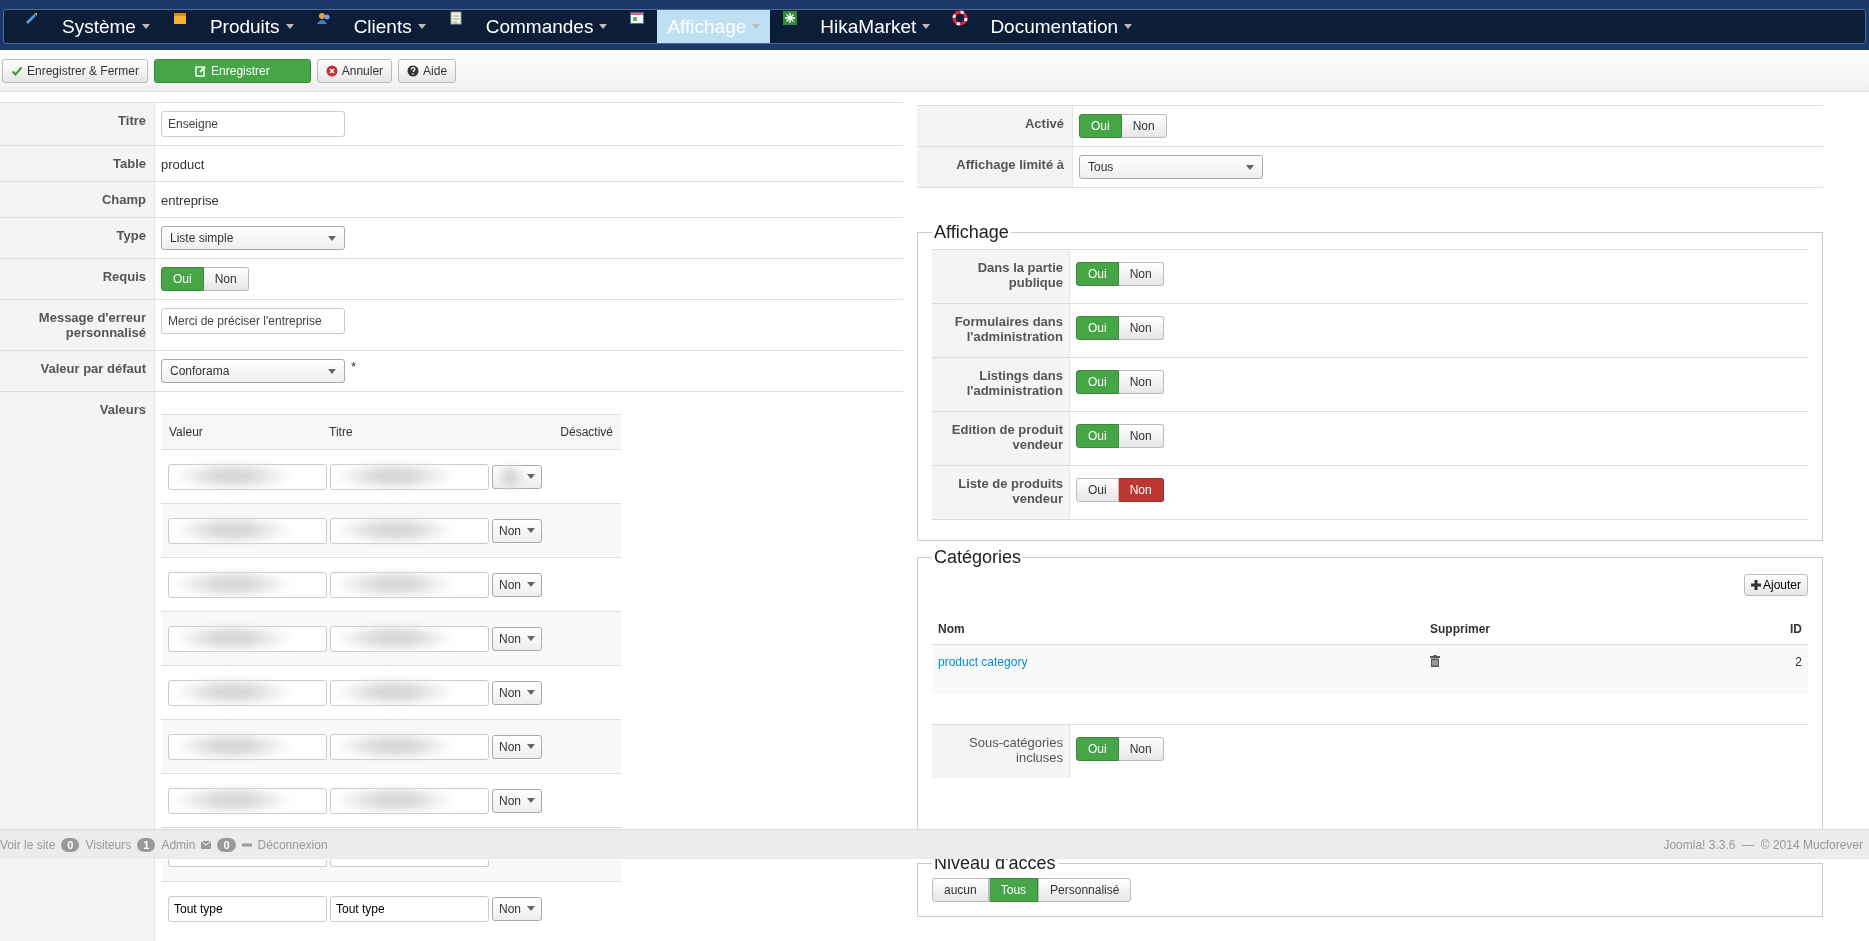  Describe the element at coordinates (983, 662) in the screenshot. I see `category-link: product category` at that location.